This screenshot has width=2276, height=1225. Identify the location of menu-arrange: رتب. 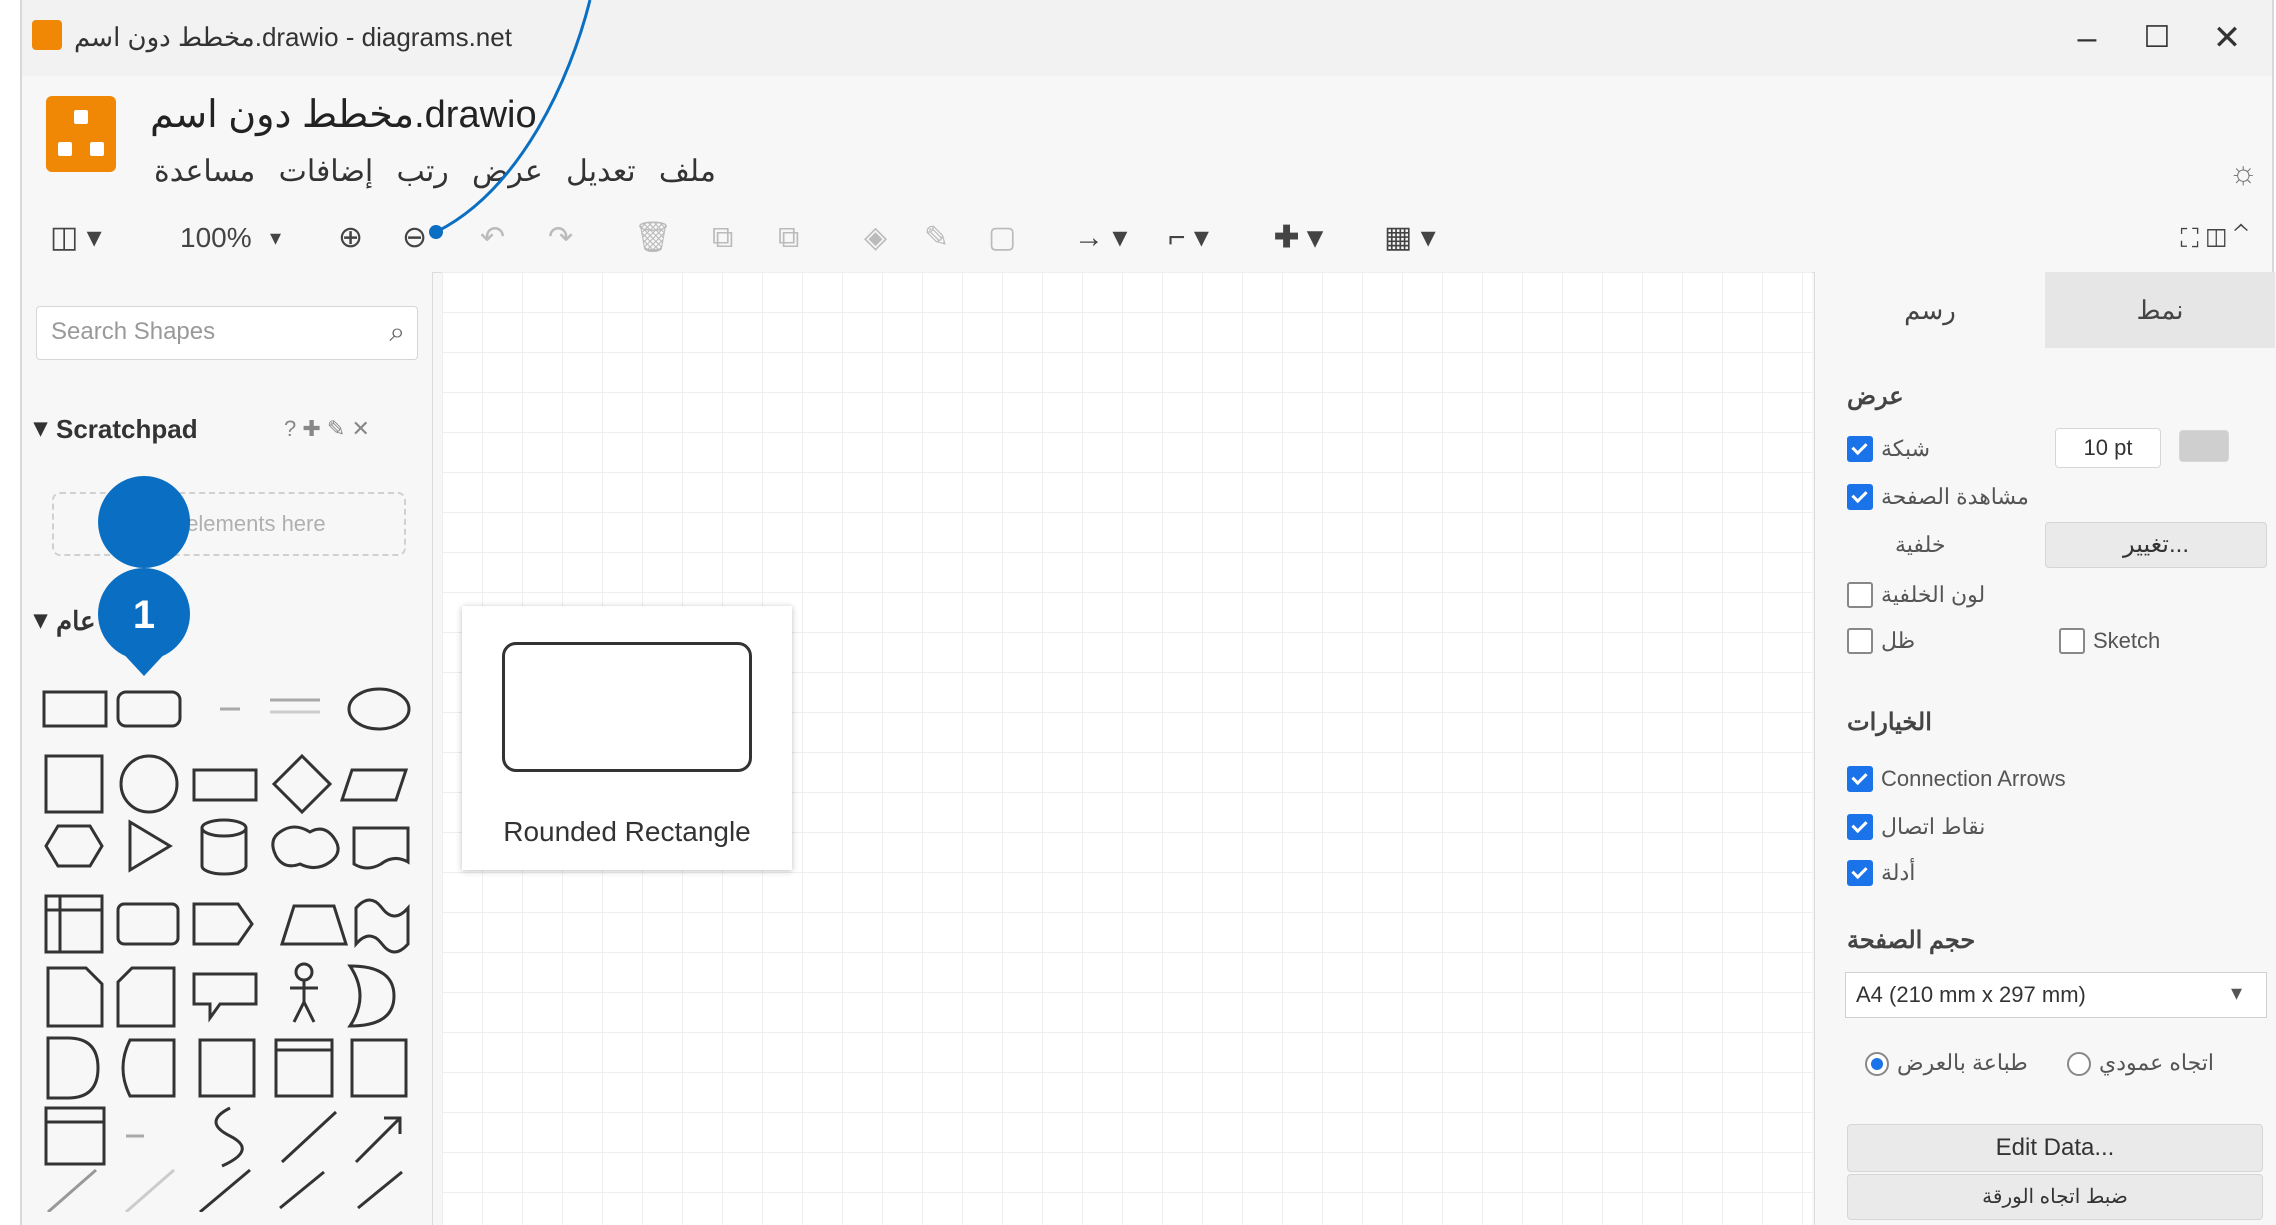
(423, 171).